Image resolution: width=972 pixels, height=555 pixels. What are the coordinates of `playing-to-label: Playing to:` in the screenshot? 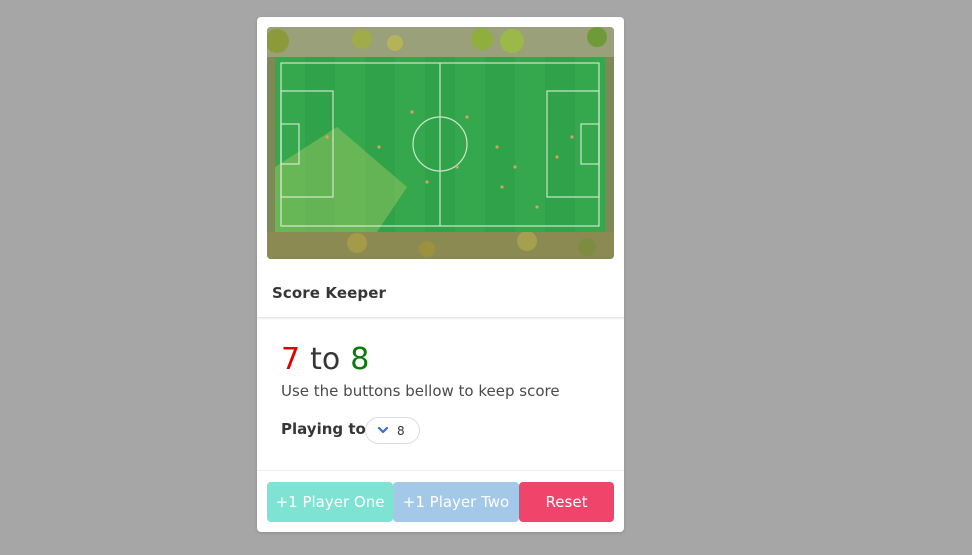 It's located at (326, 429).